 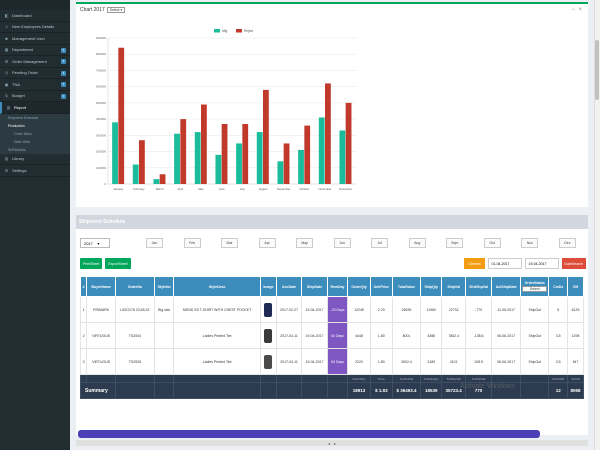 I want to click on sidebar-item-pending-order: ◷ Pending Order 4, so click(x=35, y=73).